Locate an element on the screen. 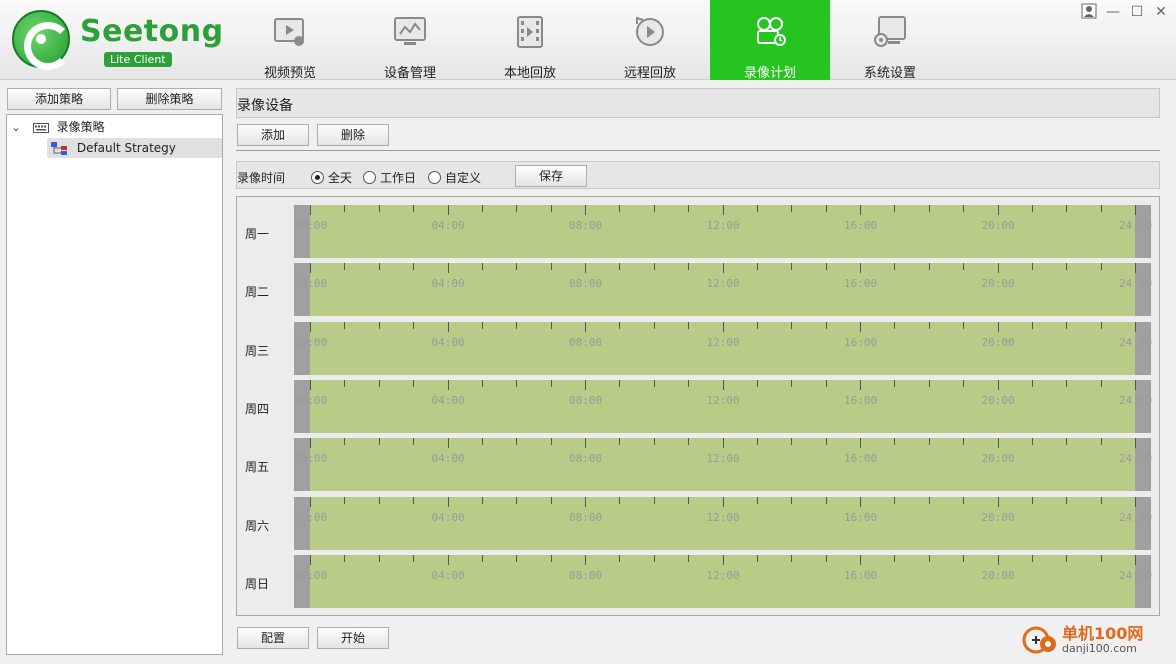 This screenshot has width=1176, height=664. window-controls: — ☐ ✕ is located at coordinates (1125, 12).